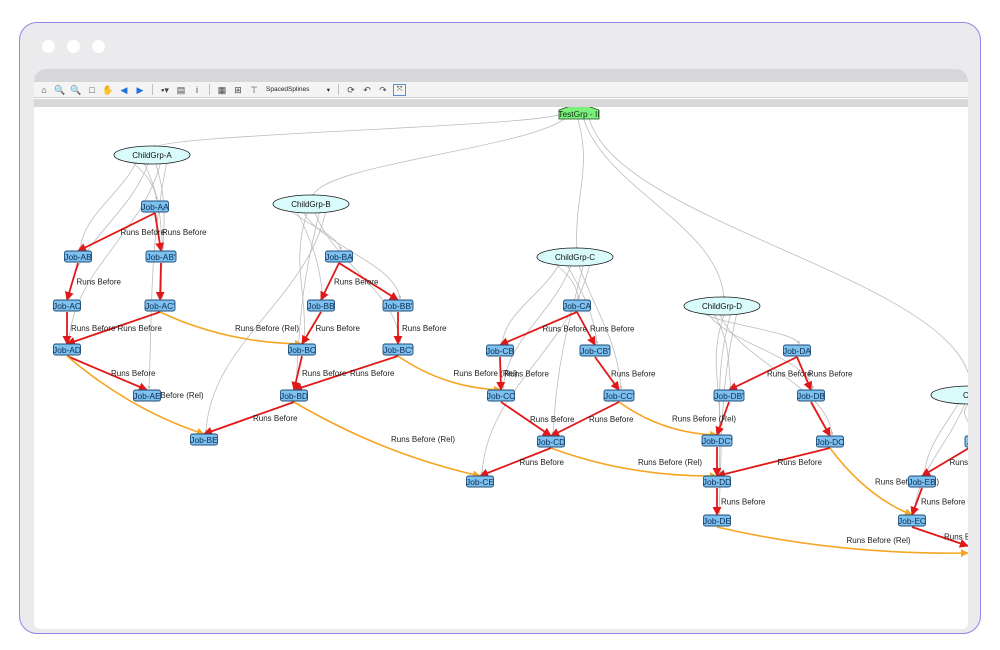 The image size is (1000, 650). I want to click on group-node-gC: ChildGrp-C, so click(575, 257).